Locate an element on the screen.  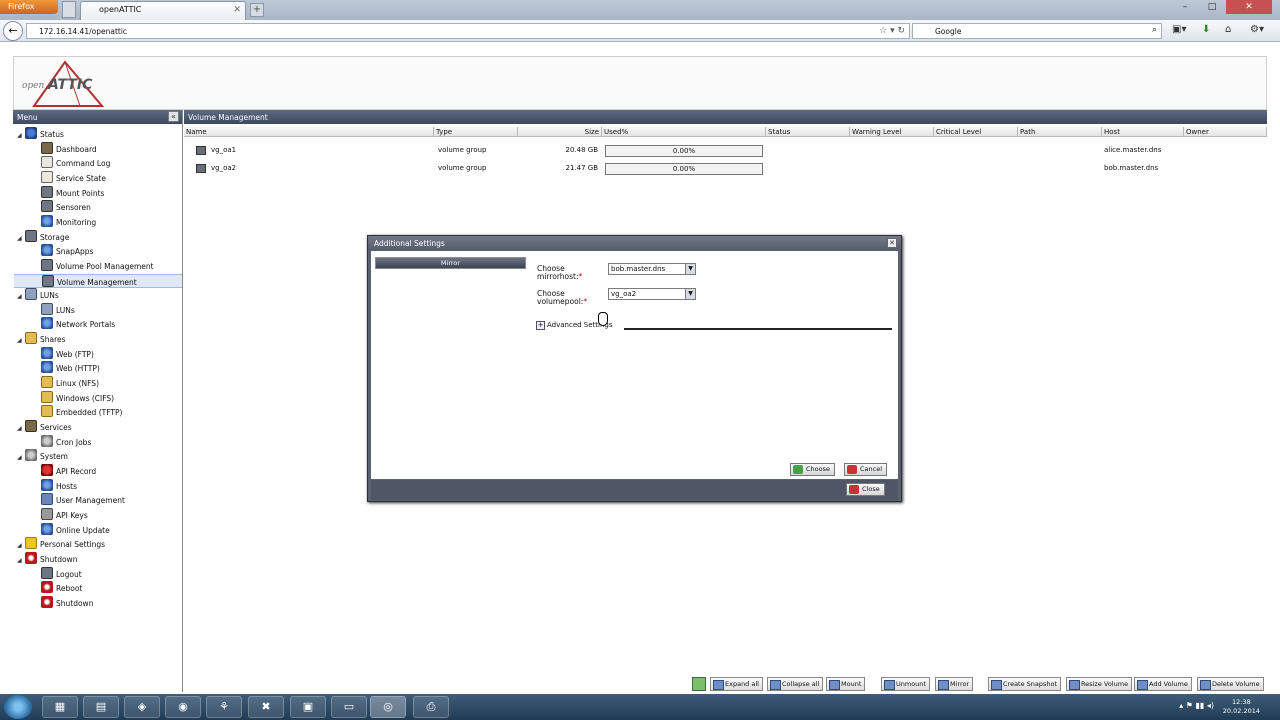
sidebar-item-online-update: Online Update is located at coordinates (71, 529).